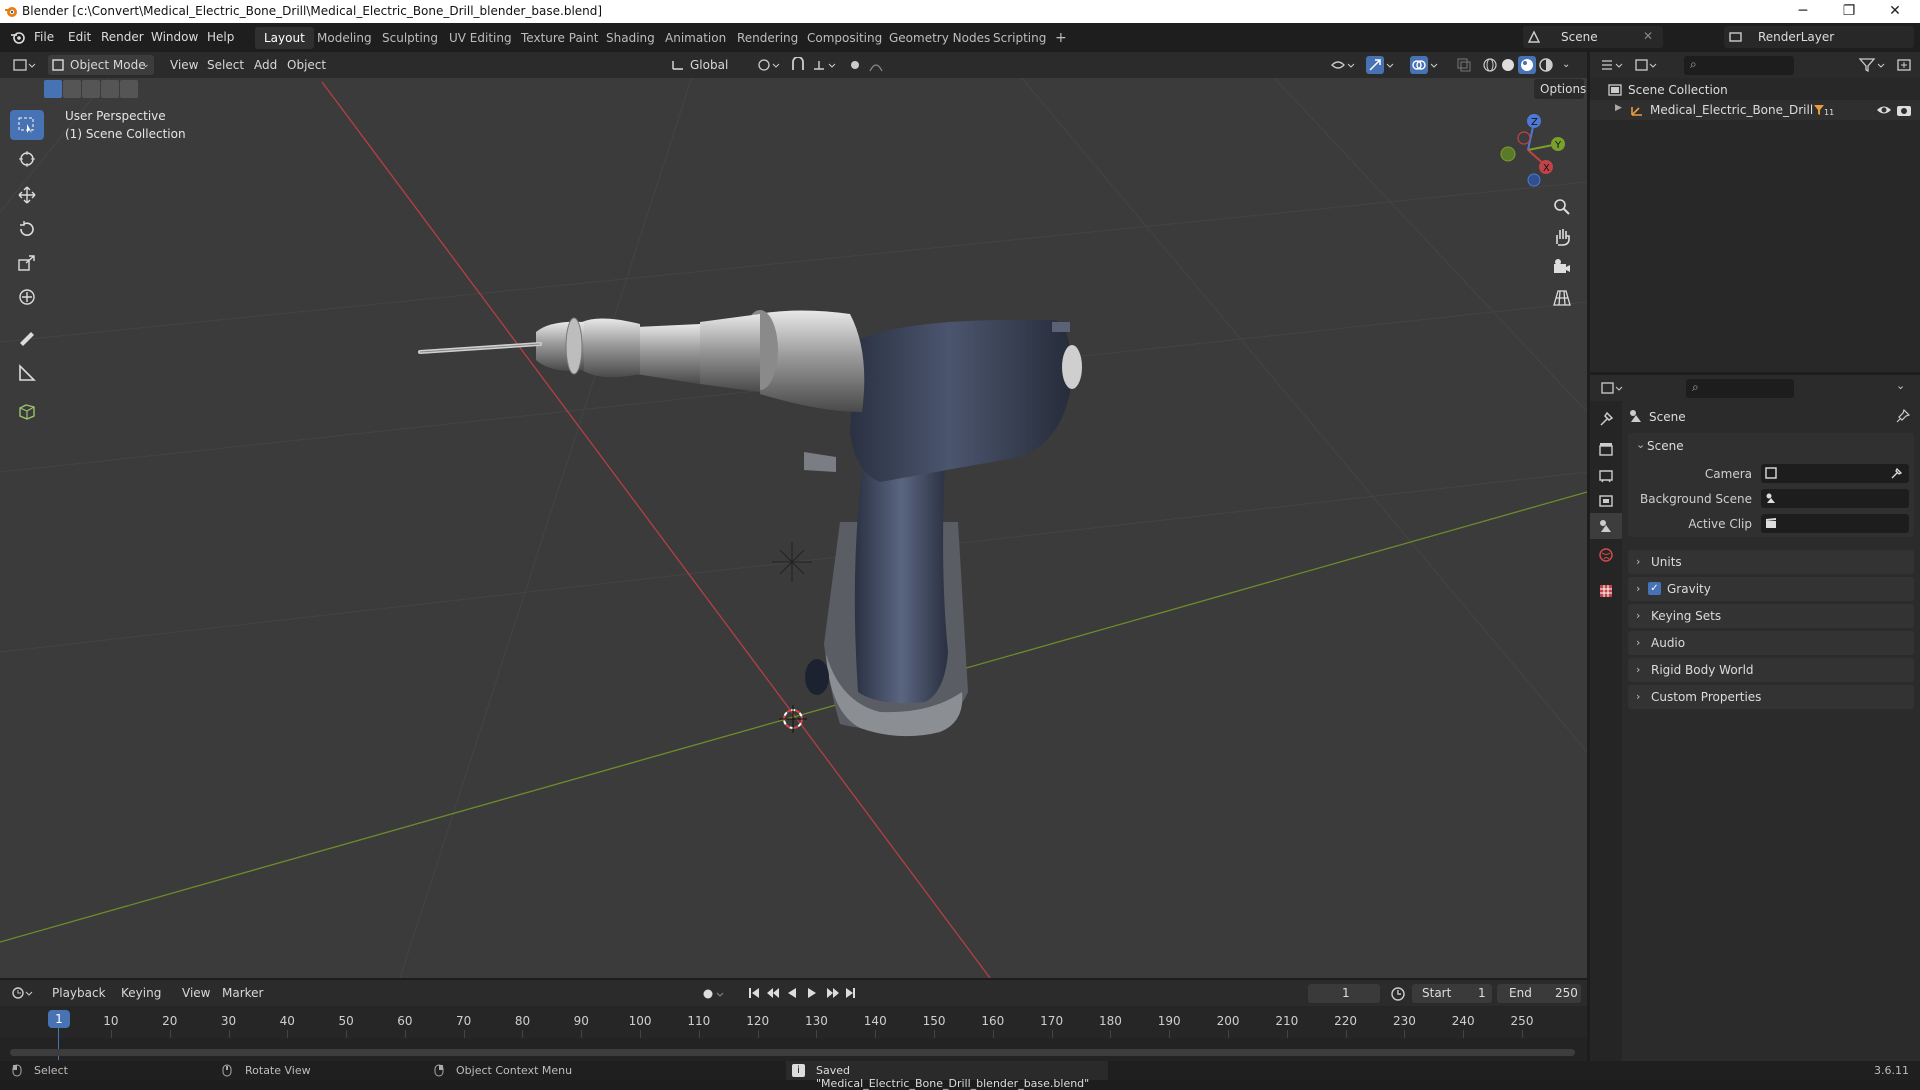 The width and height of the screenshot is (1920, 1090). Describe the element at coordinates (812, 993) in the screenshot. I see `play-icon` at that location.